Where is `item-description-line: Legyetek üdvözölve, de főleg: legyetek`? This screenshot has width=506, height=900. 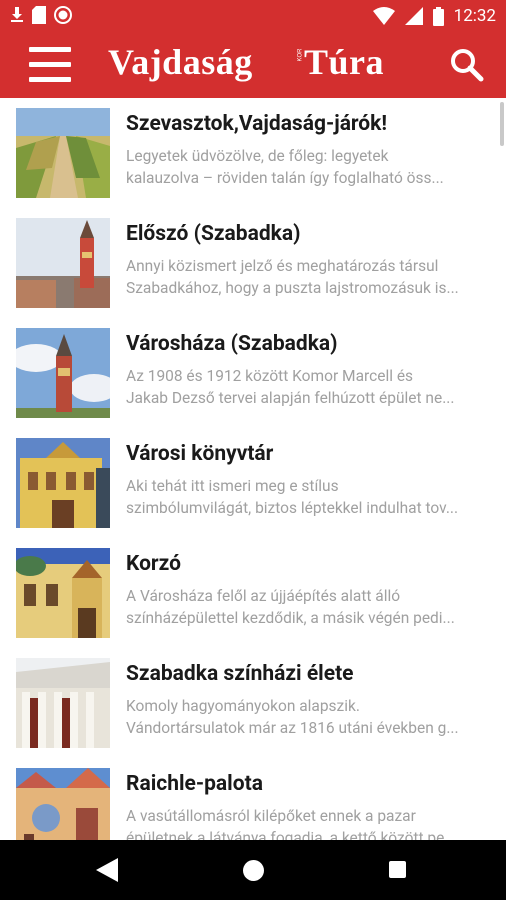 item-description-line: Legyetek üdvözölve, de főleg: legyetek is located at coordinates (257, 156).